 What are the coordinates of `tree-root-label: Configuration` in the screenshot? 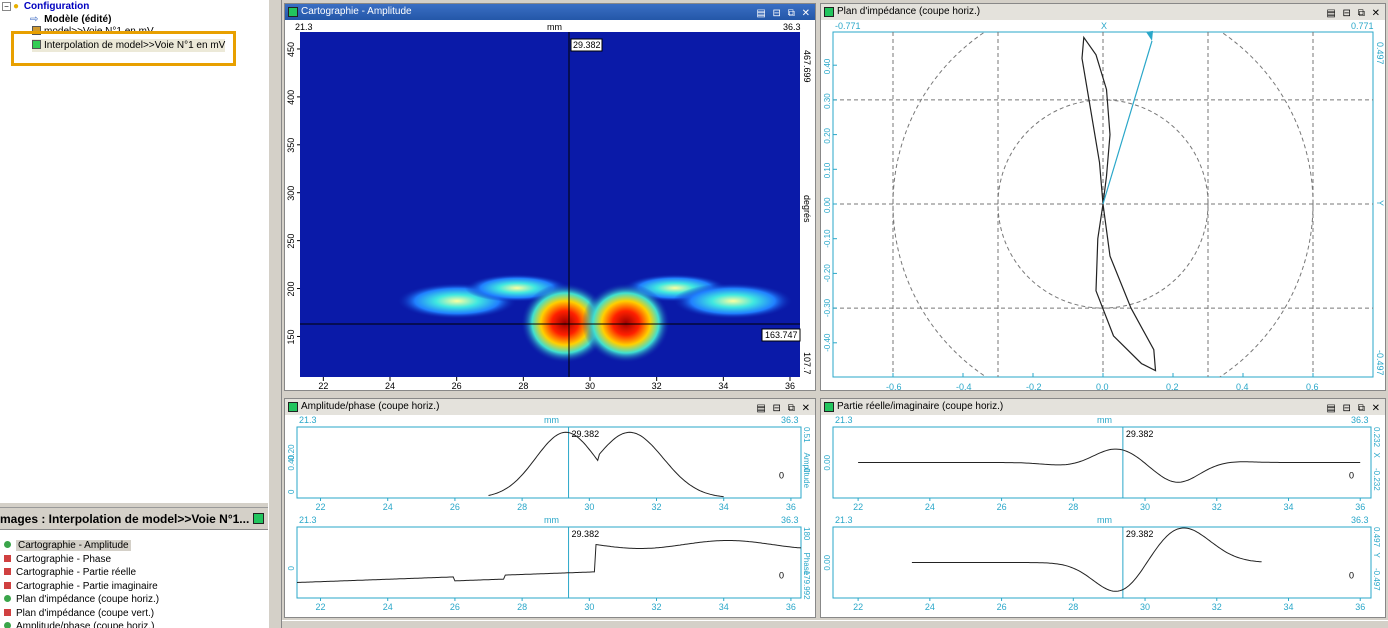 It's located at (56, 6).